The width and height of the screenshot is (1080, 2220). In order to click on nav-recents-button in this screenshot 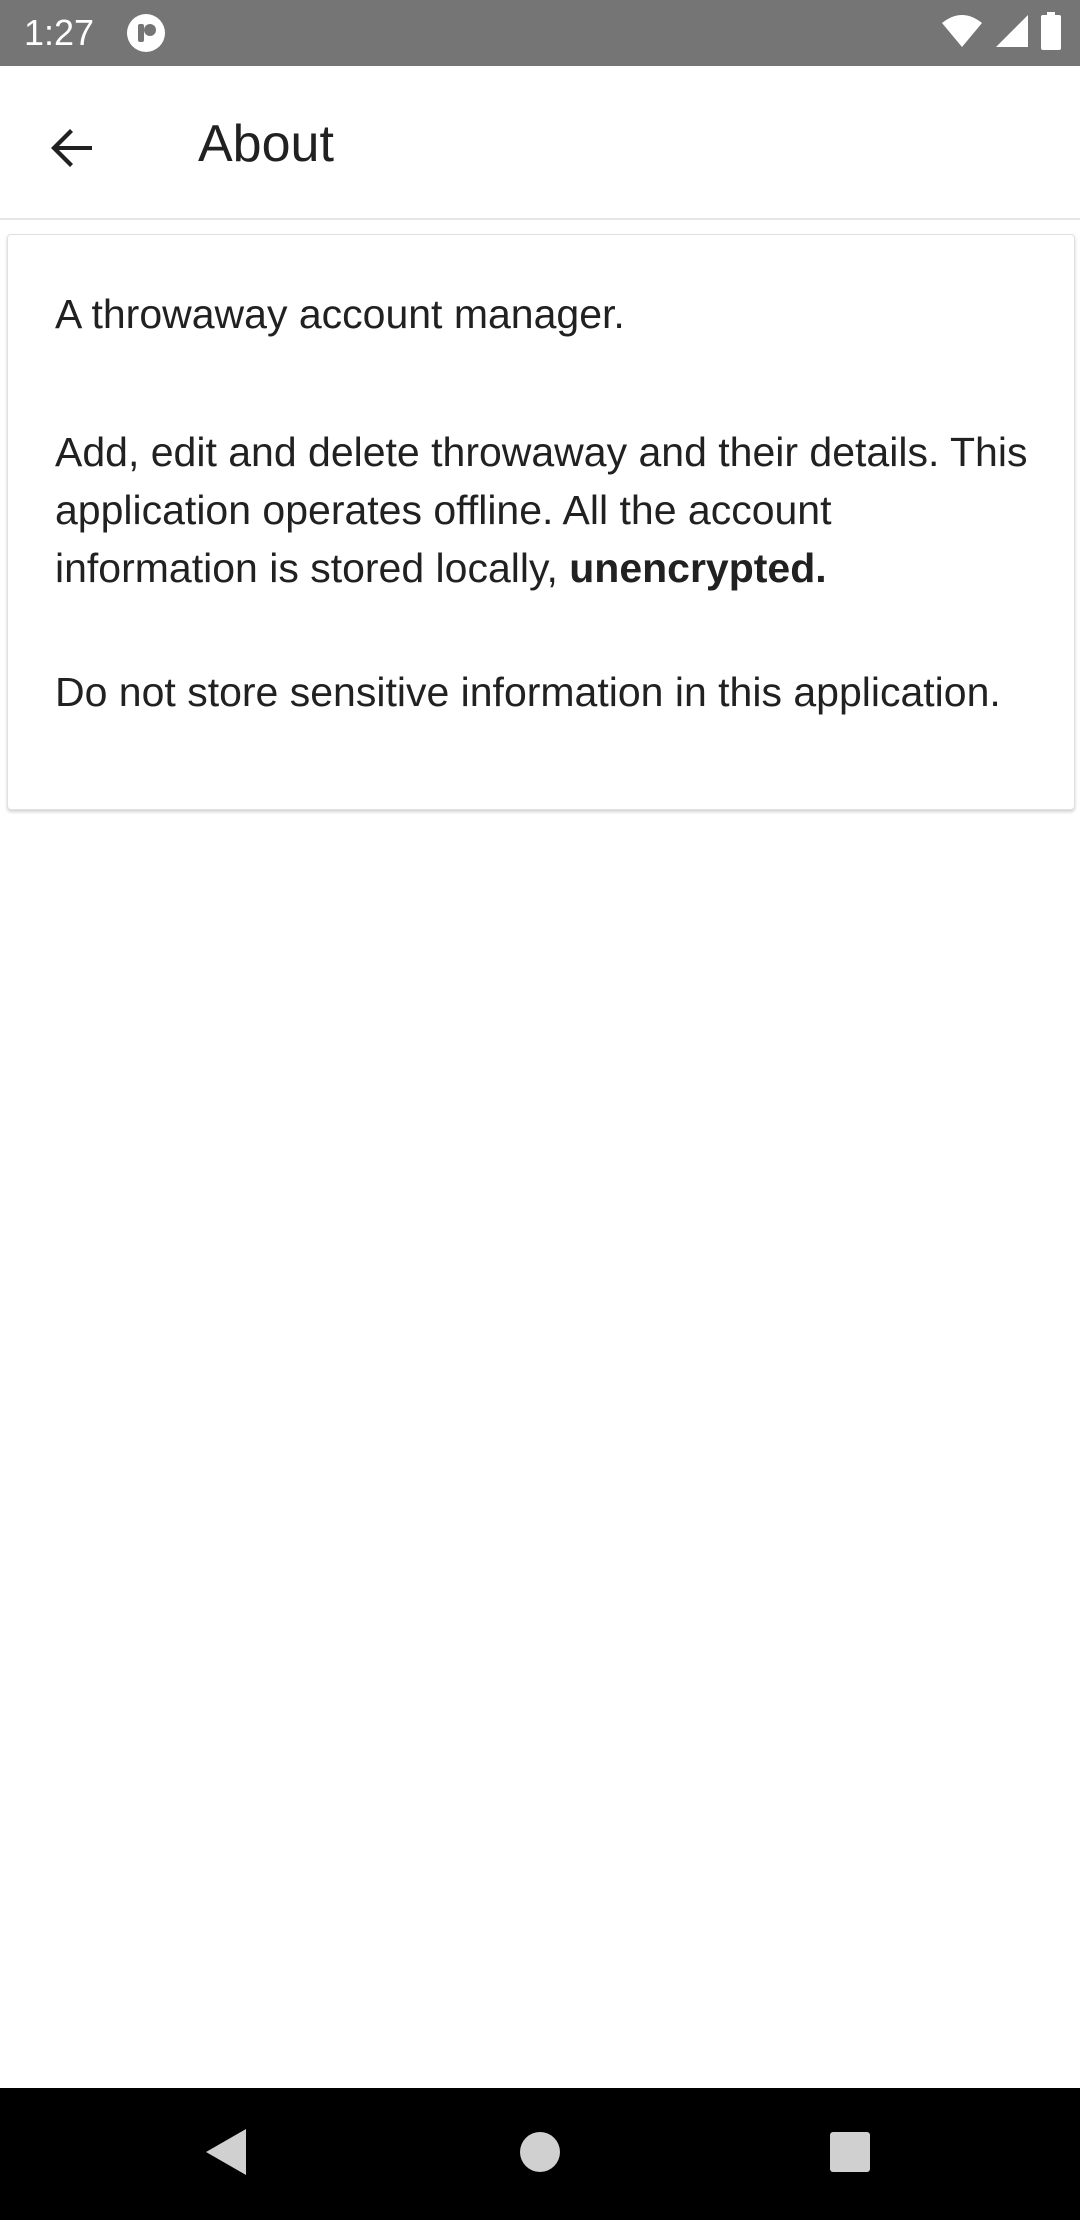, I will do `click(850, 2154)`.